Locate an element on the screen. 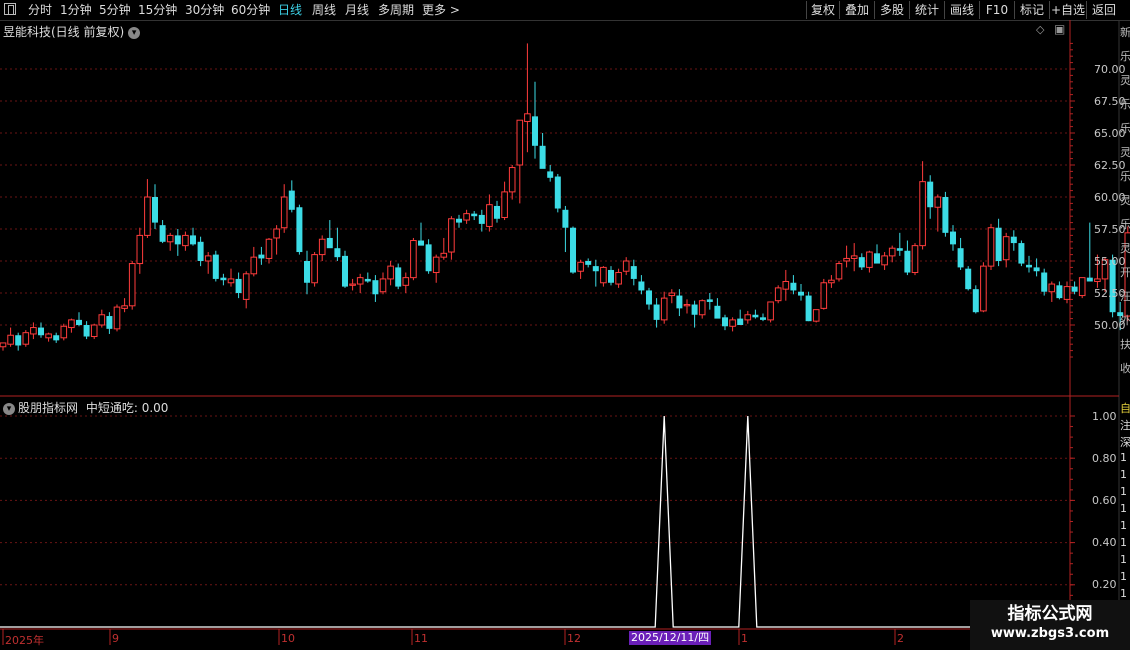 The height and width of the screenshot is (650, 1130). sidebar-glyph: 注 is located at coordinates (1125, 425).